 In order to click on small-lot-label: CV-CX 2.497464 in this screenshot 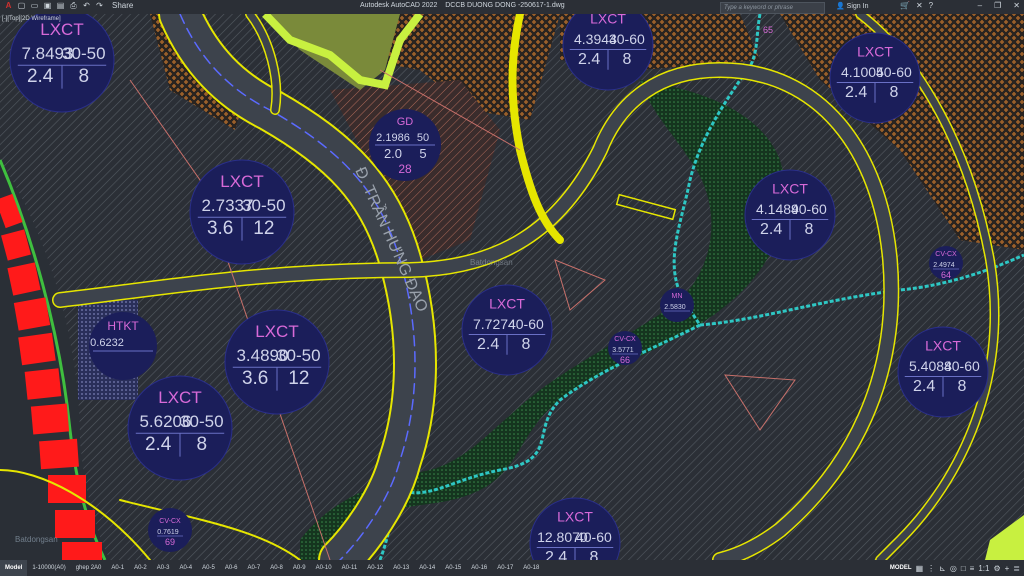, I will do `click(946, 263)`.